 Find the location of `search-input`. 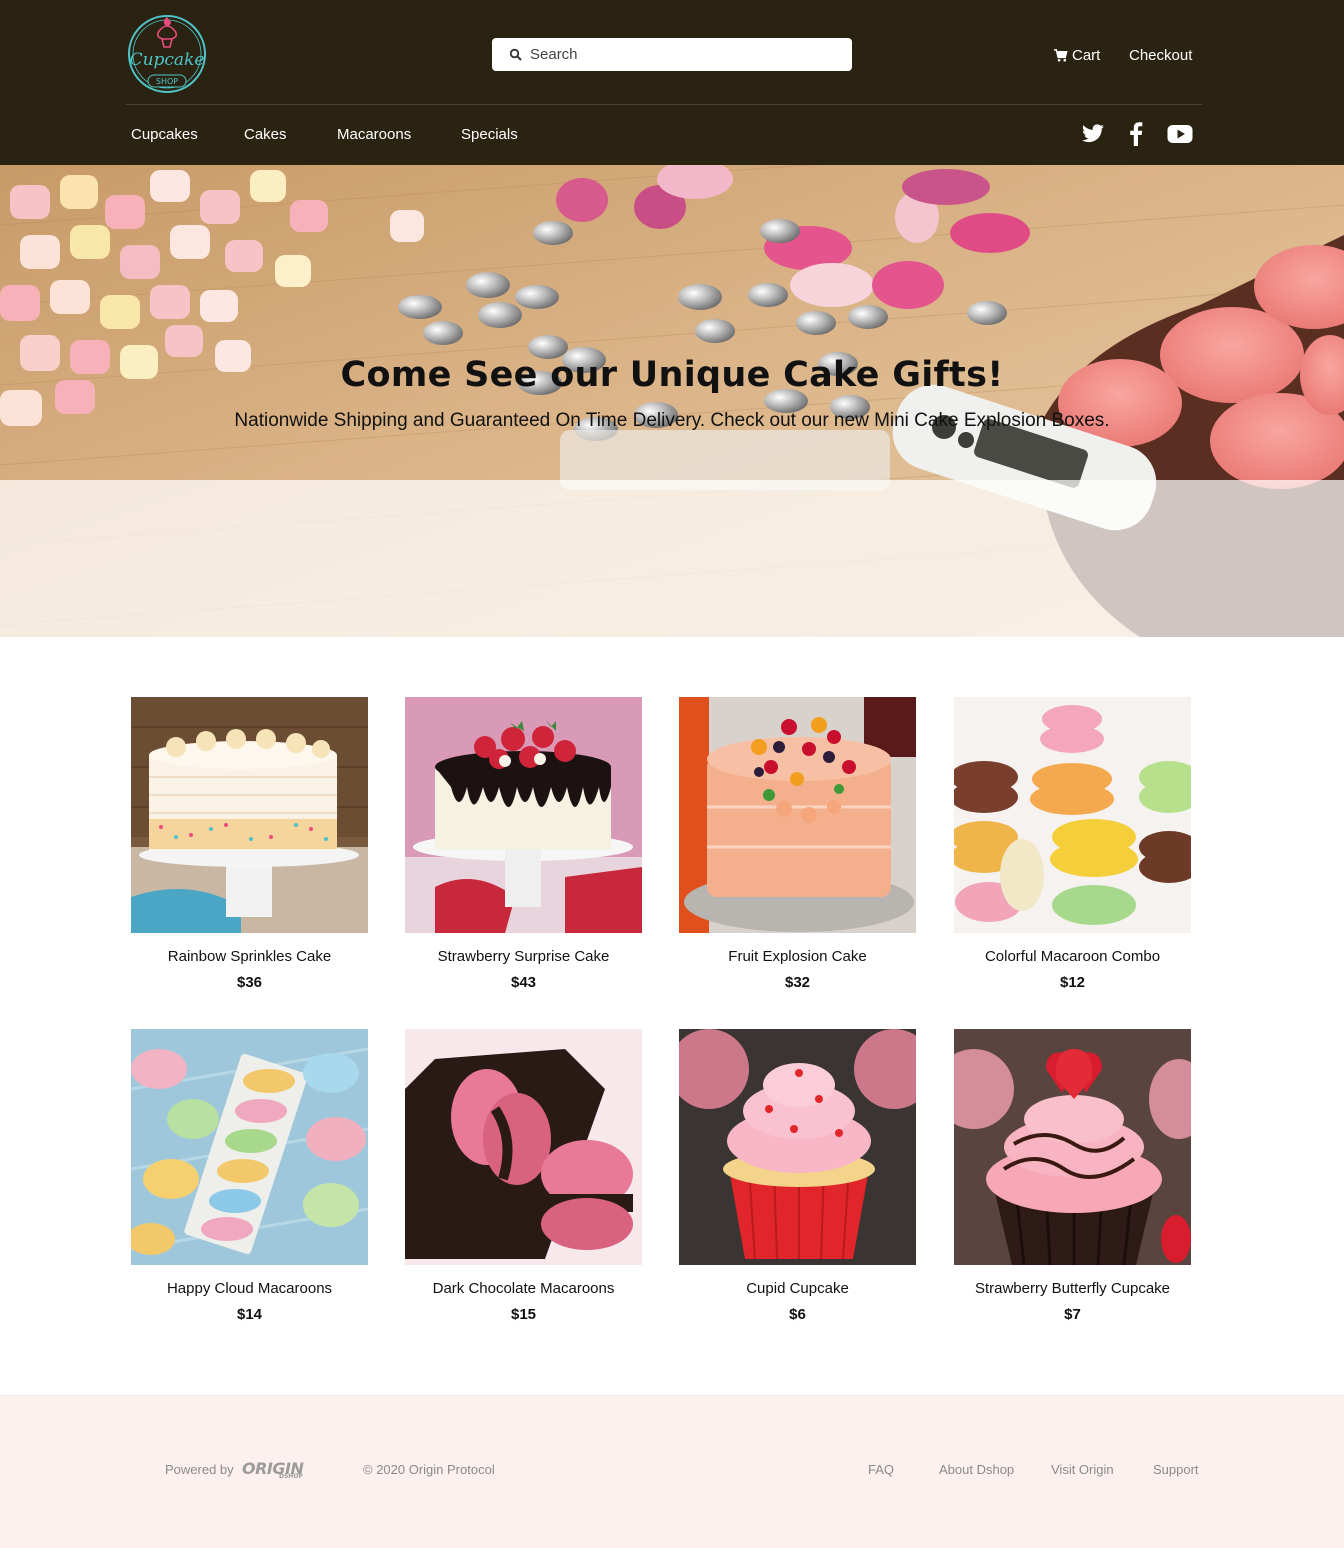

search-input is located at coordinates (680, 54).